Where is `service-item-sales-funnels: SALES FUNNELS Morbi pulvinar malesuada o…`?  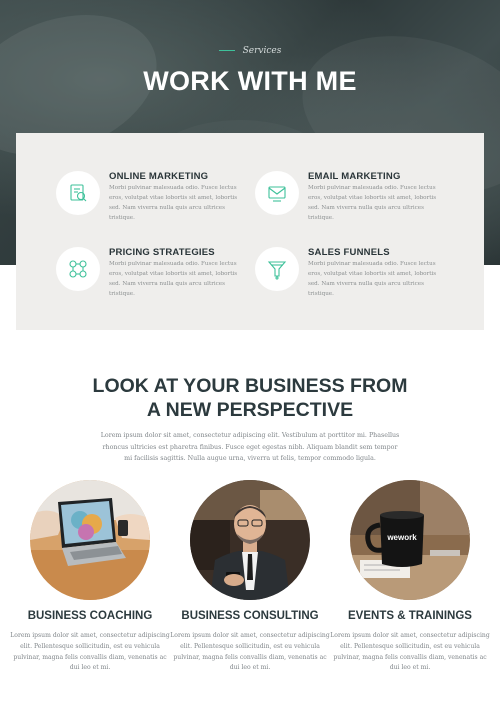
service-item-sales-funnels: SALES FUNNELS Morbi pulvinar malesuada o… is located at coordinates (355, 272).